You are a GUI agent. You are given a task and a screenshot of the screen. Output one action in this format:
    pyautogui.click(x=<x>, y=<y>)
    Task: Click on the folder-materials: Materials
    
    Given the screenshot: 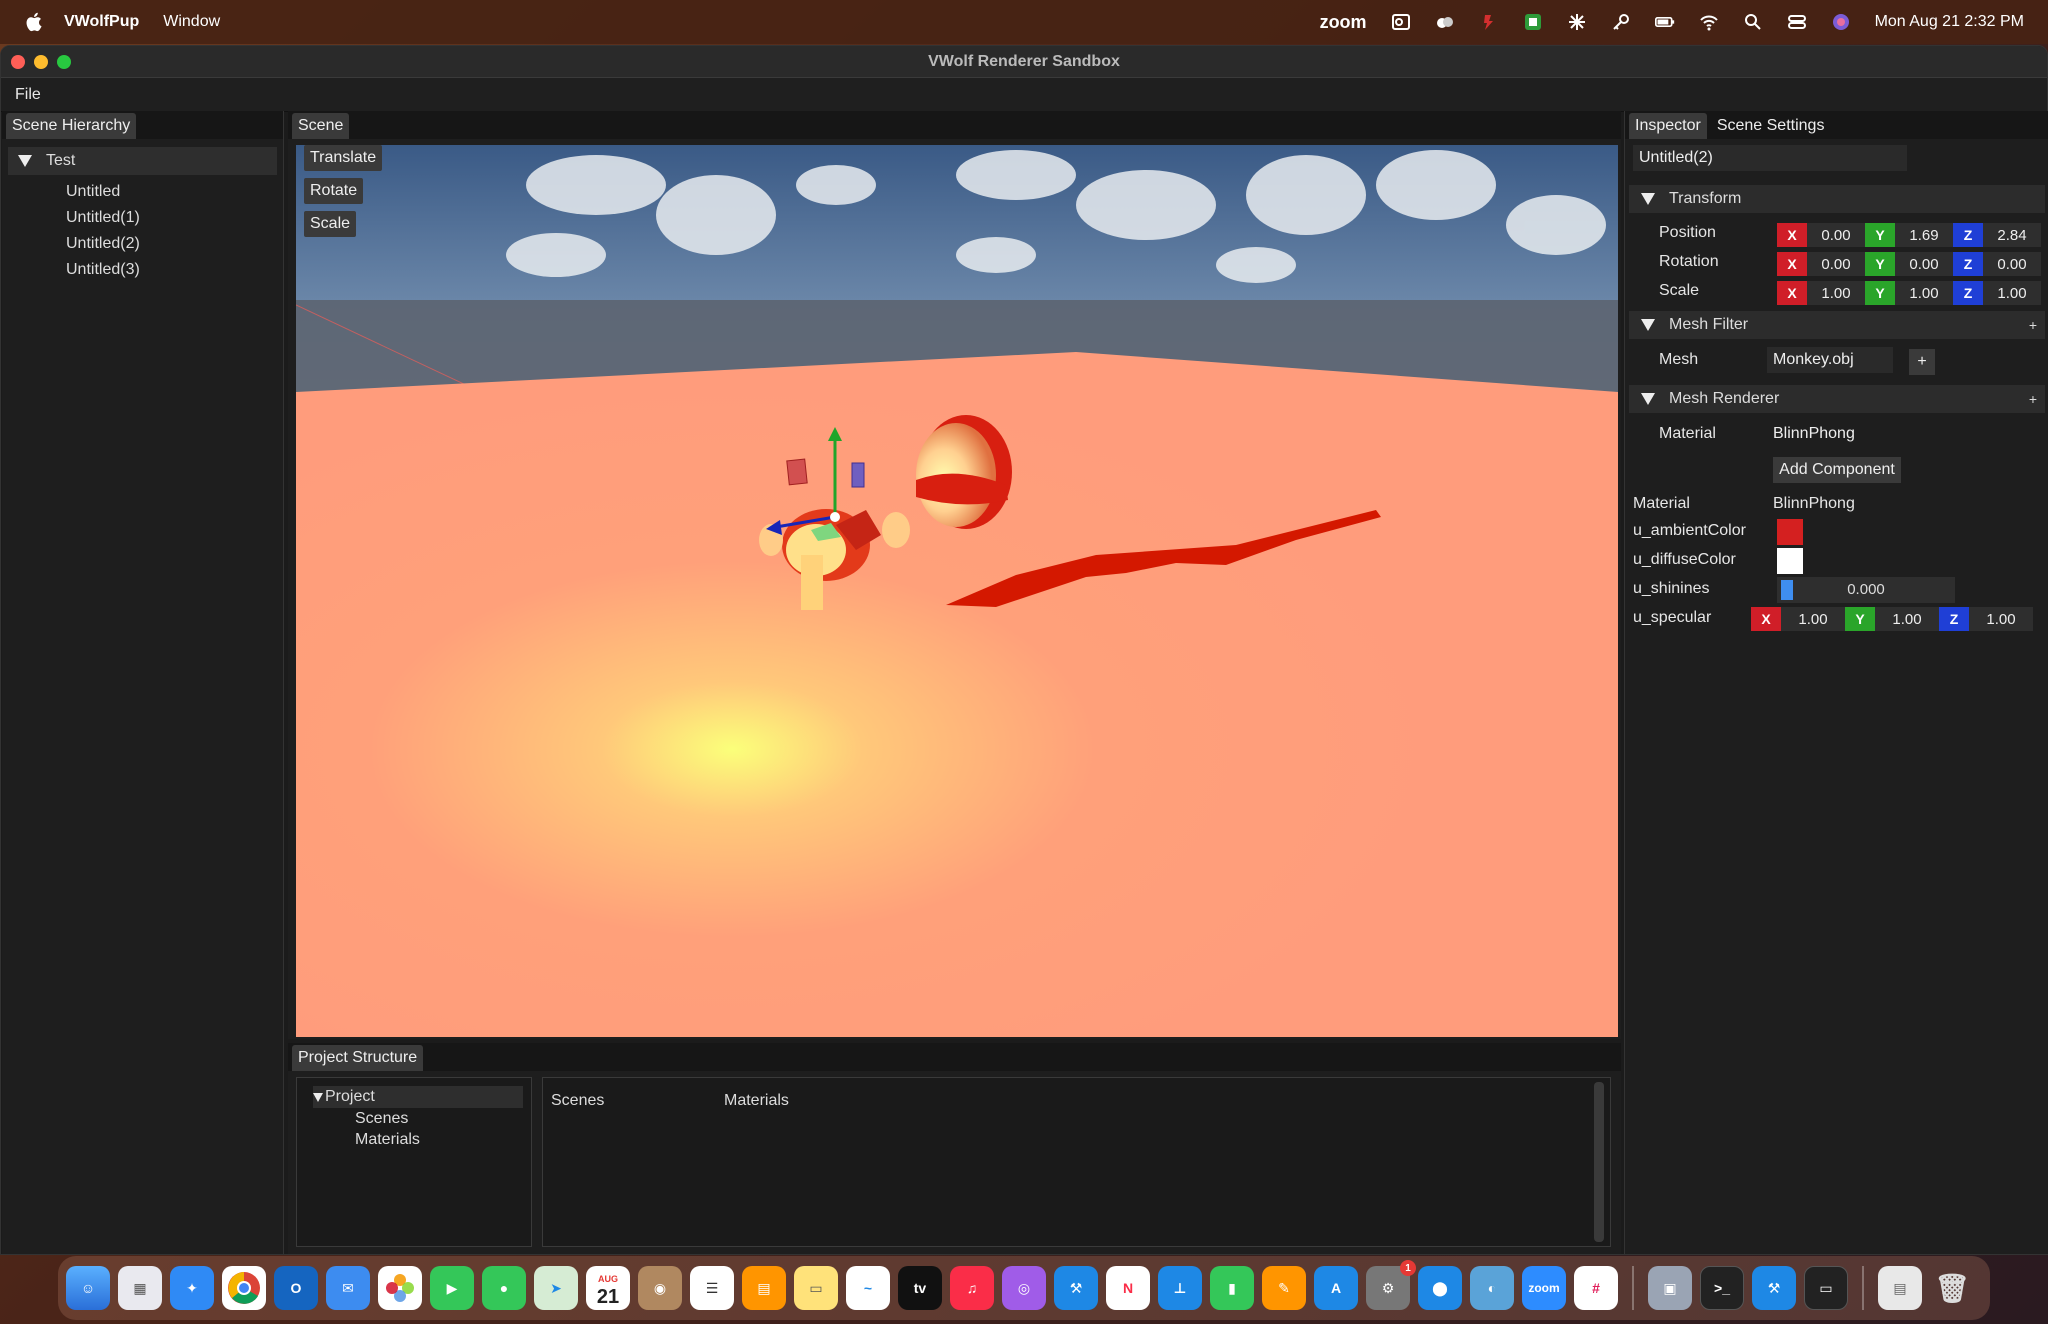 What is the action you would take?
    pyautogui.click(x=756, y=1101)
    